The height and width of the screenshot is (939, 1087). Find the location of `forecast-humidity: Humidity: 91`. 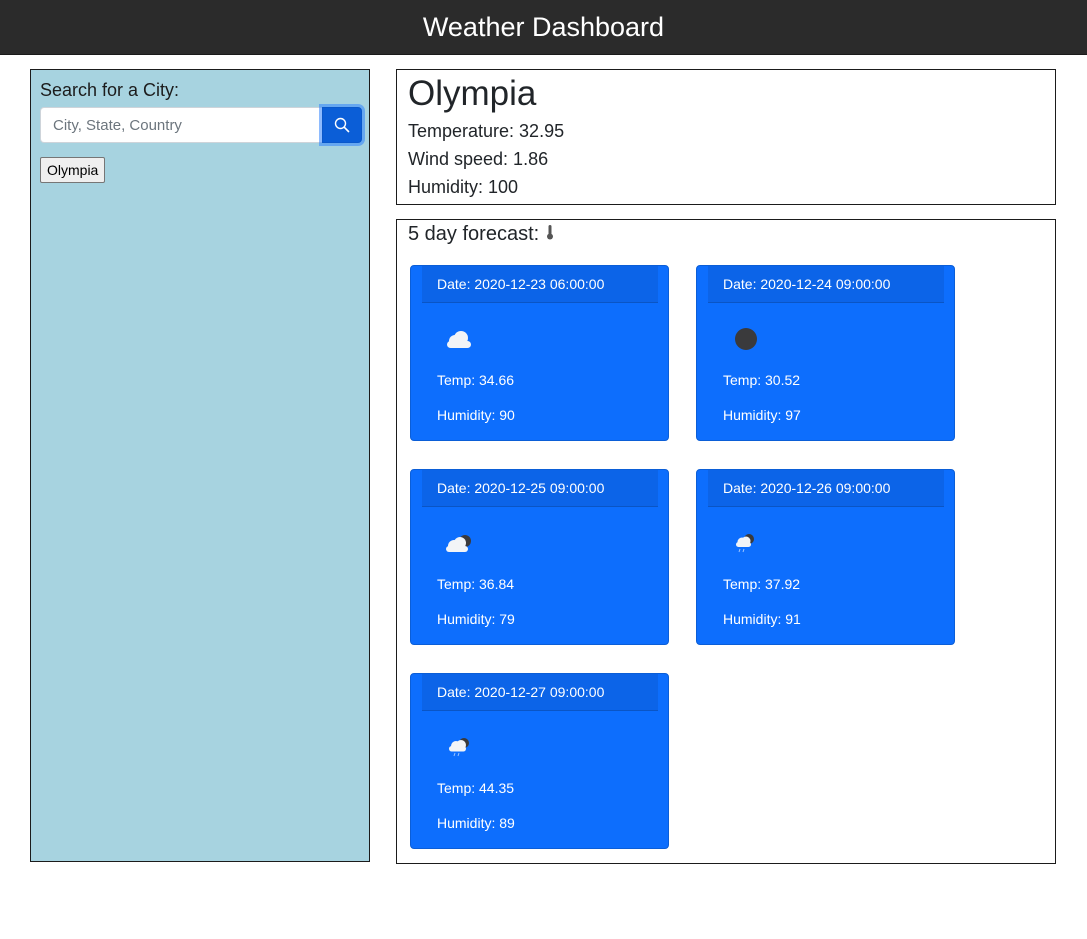

forecast-humidity: Humidity: 91 is located at coordinates (762, 619).